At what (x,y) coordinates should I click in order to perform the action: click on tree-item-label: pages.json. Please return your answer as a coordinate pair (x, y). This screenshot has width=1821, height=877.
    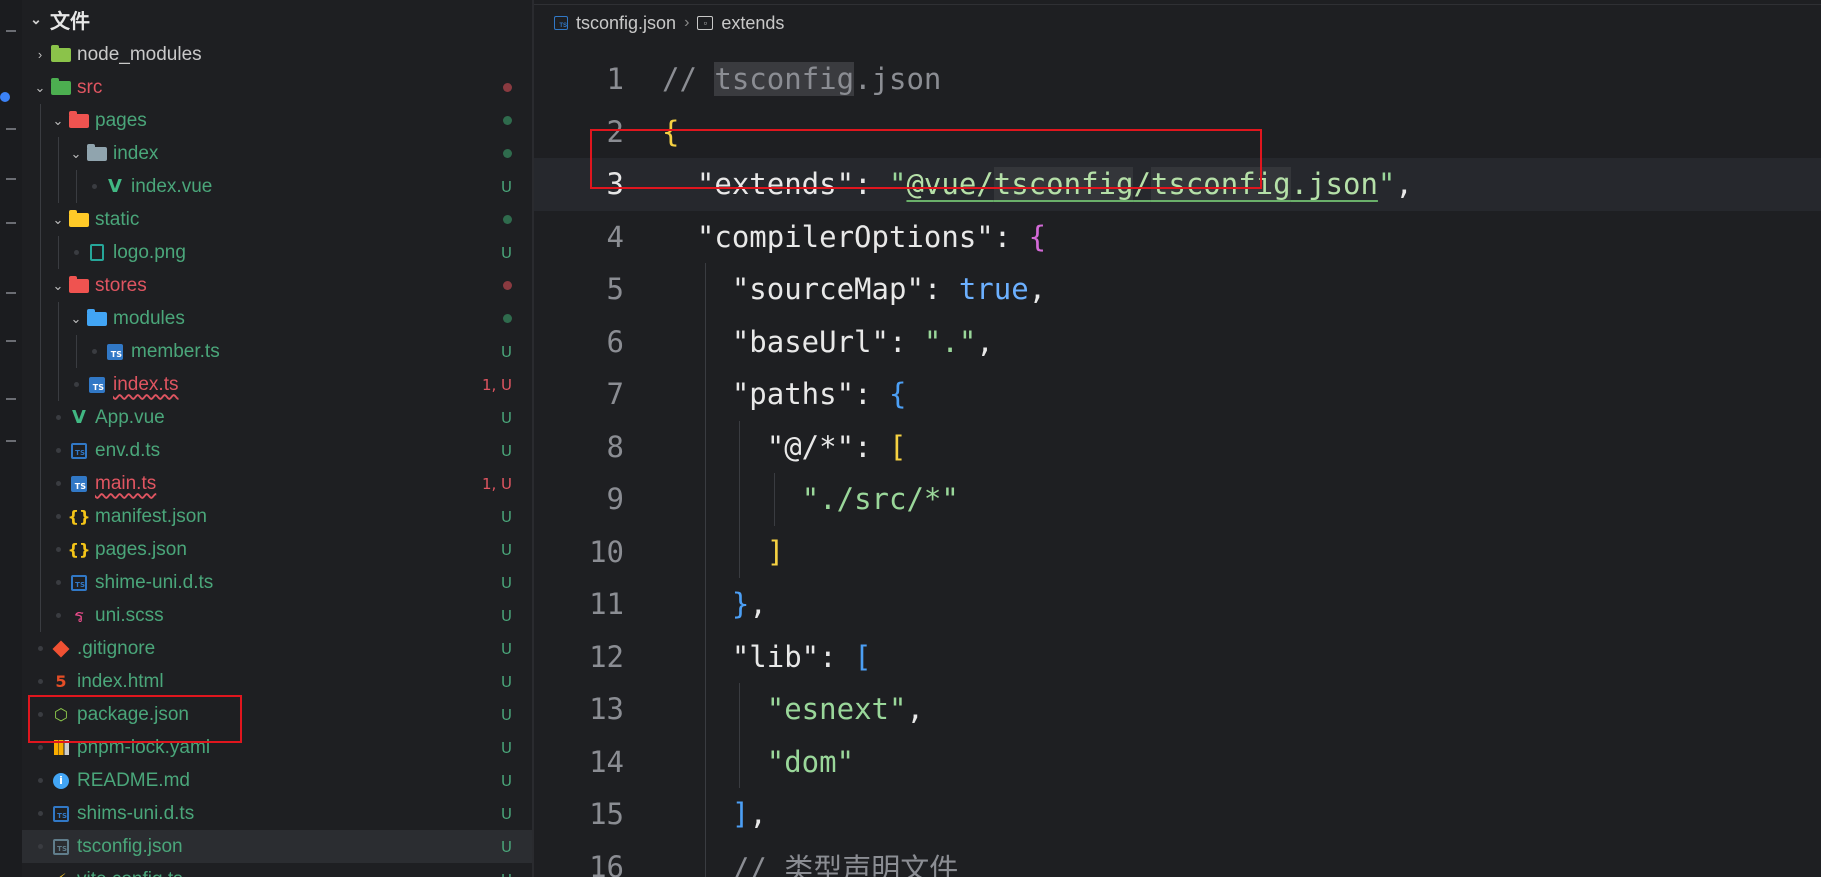
    Looking at the image, I should click on (141, 549).